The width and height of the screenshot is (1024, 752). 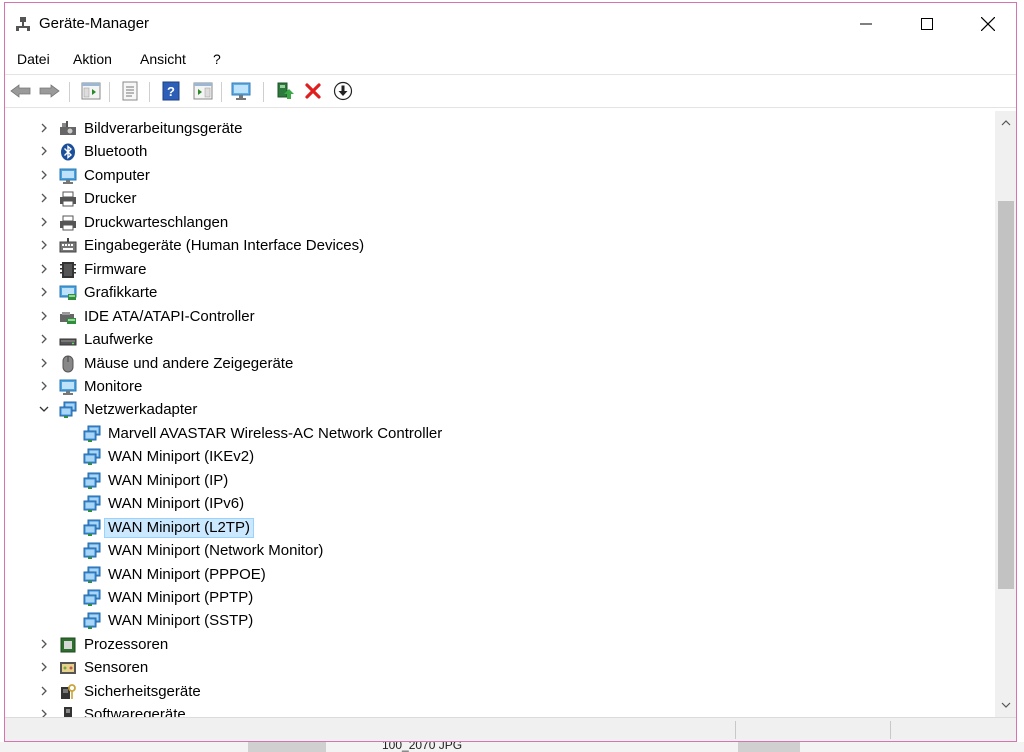 What do you see at coordinates (500, 620) in the screenshot?
I see `tree-device: WAN Miniport (SSTP)` at bounding box center [500, 620].